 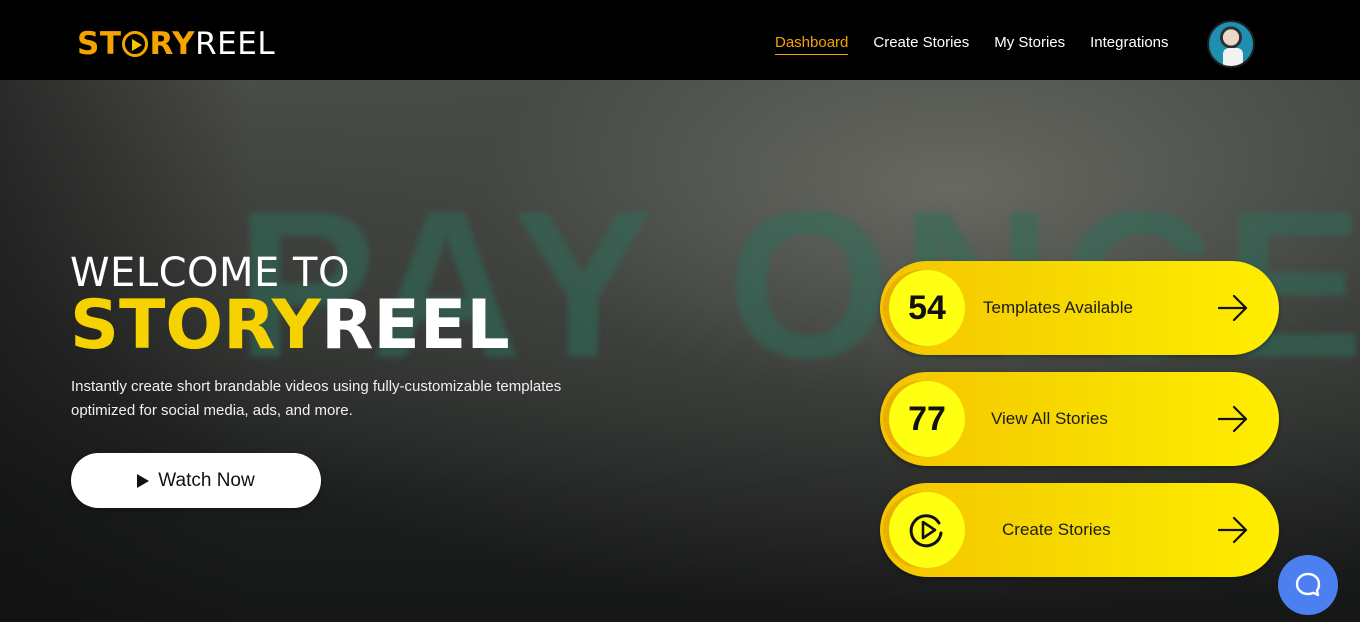 I want to click on view-all-stories-label: View All Stories, so click(x=1049, y=418).